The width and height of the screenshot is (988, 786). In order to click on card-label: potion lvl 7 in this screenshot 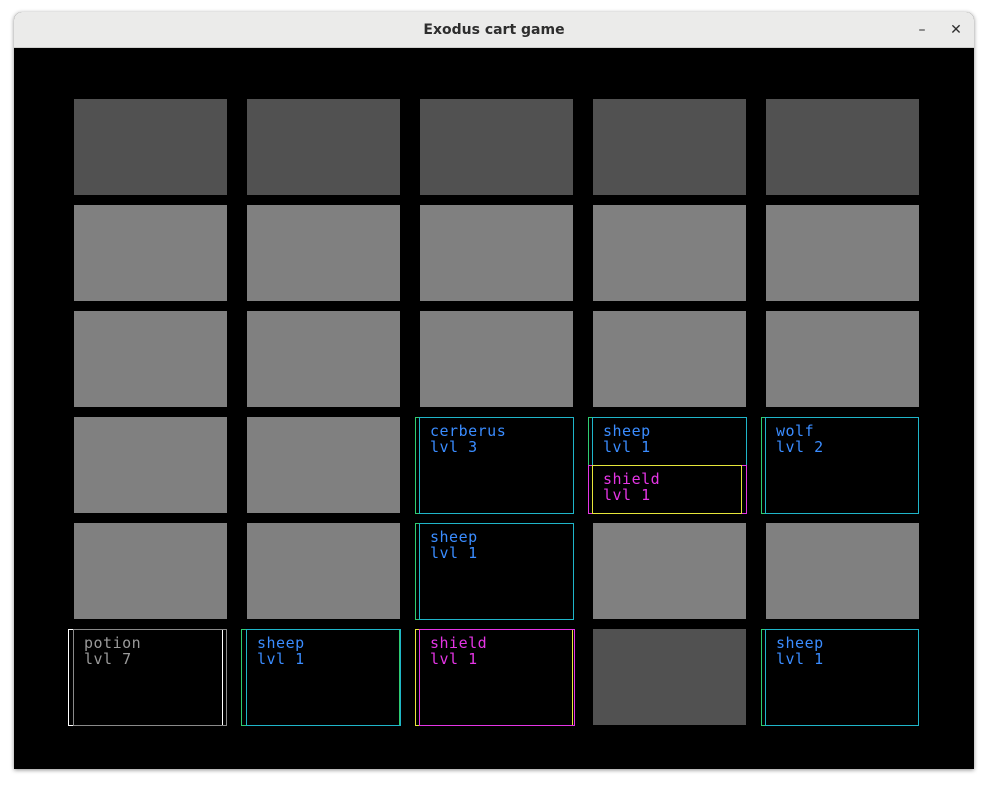, I will do `click(112, 651)`.